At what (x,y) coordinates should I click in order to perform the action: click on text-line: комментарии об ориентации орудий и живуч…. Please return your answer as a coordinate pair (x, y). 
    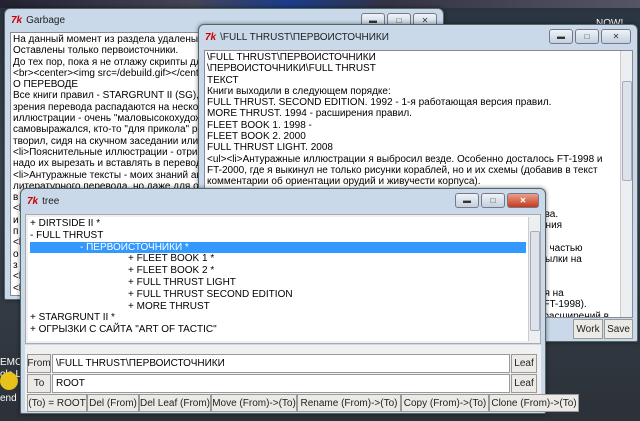
    Looking at the image, I should click on (344, 182).